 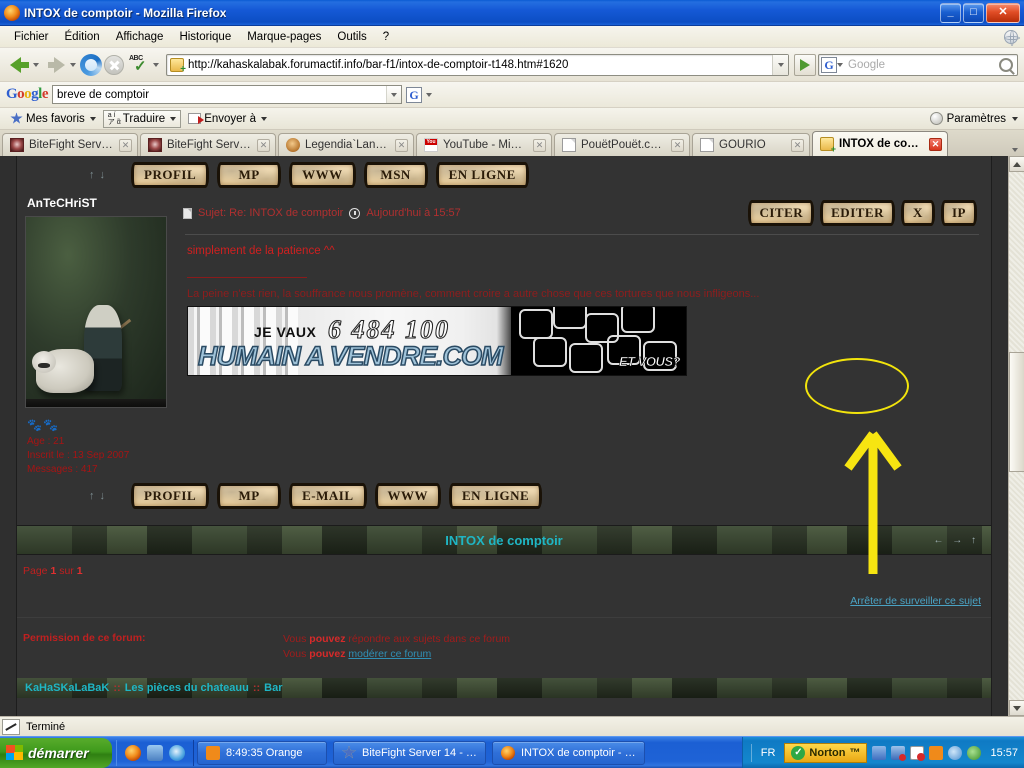 What do you see at coordinates (936, 752) in the screenshot?
I see `orange-icon` at bounding box center [936, 752].